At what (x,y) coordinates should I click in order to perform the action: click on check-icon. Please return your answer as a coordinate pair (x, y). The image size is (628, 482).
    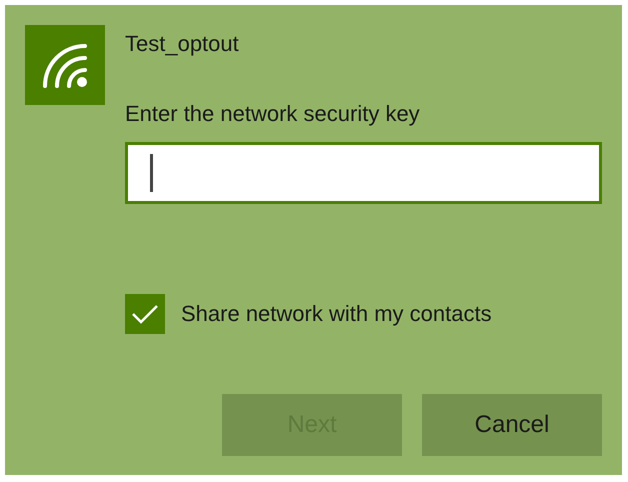
    Looking at the image, I should click on (145, 314).